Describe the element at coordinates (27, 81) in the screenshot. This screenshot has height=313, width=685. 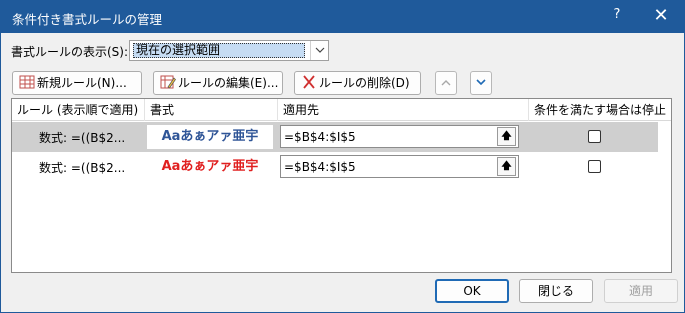
I see `table-icon` at that location.